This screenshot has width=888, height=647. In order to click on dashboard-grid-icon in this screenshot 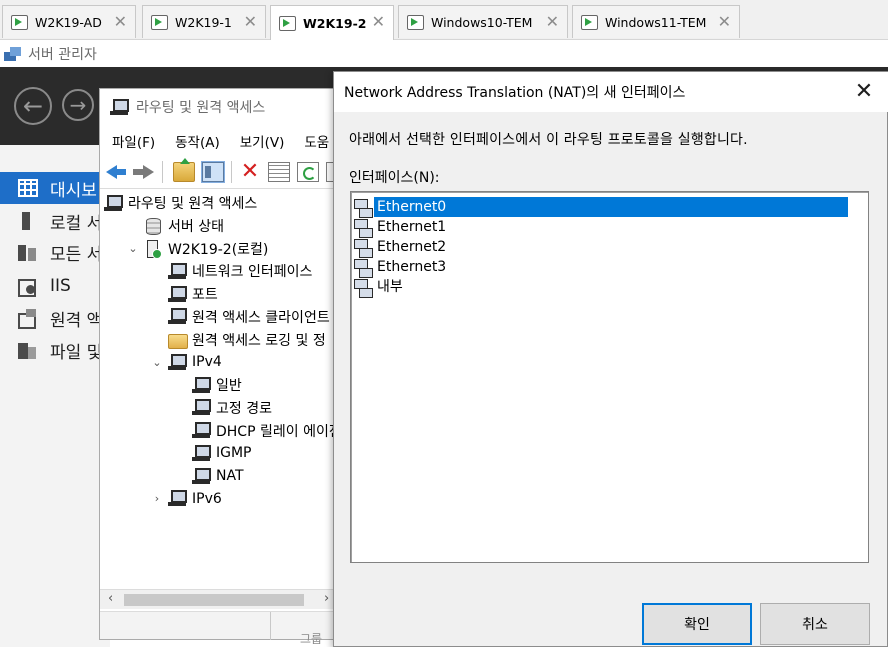, I will do `click(28, 188)`.